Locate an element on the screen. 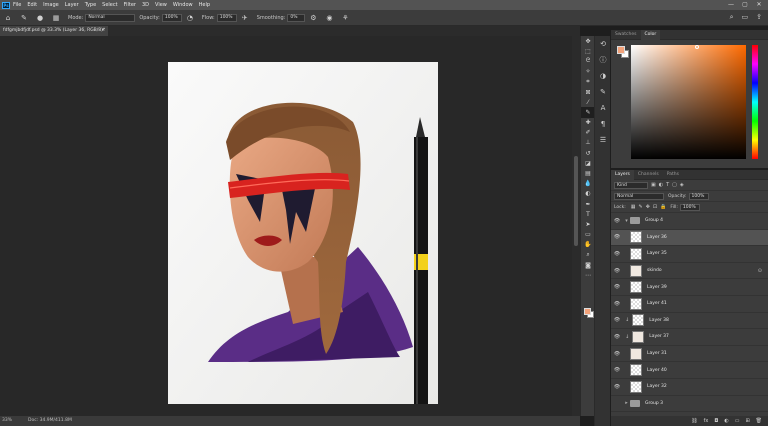 The height and width of the screenshot is (426, 768). chevron-right-icon: ▸ is located at coordinates (626, 403).